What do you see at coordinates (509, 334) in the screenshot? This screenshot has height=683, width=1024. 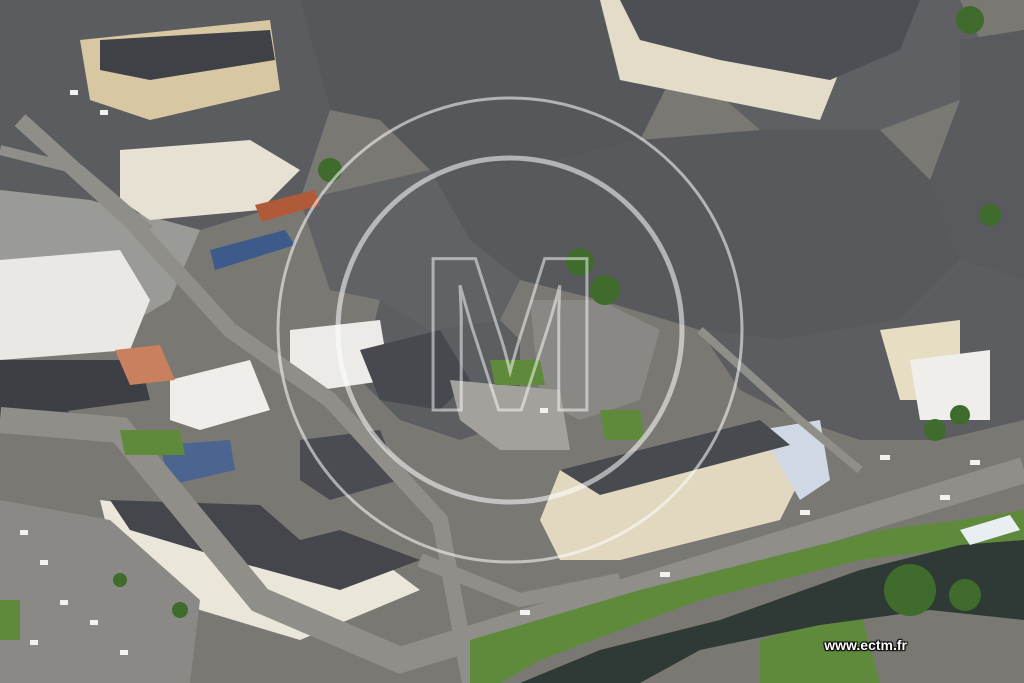 I see `watermark-logo-letters: M` at bounding box center [509, 334].